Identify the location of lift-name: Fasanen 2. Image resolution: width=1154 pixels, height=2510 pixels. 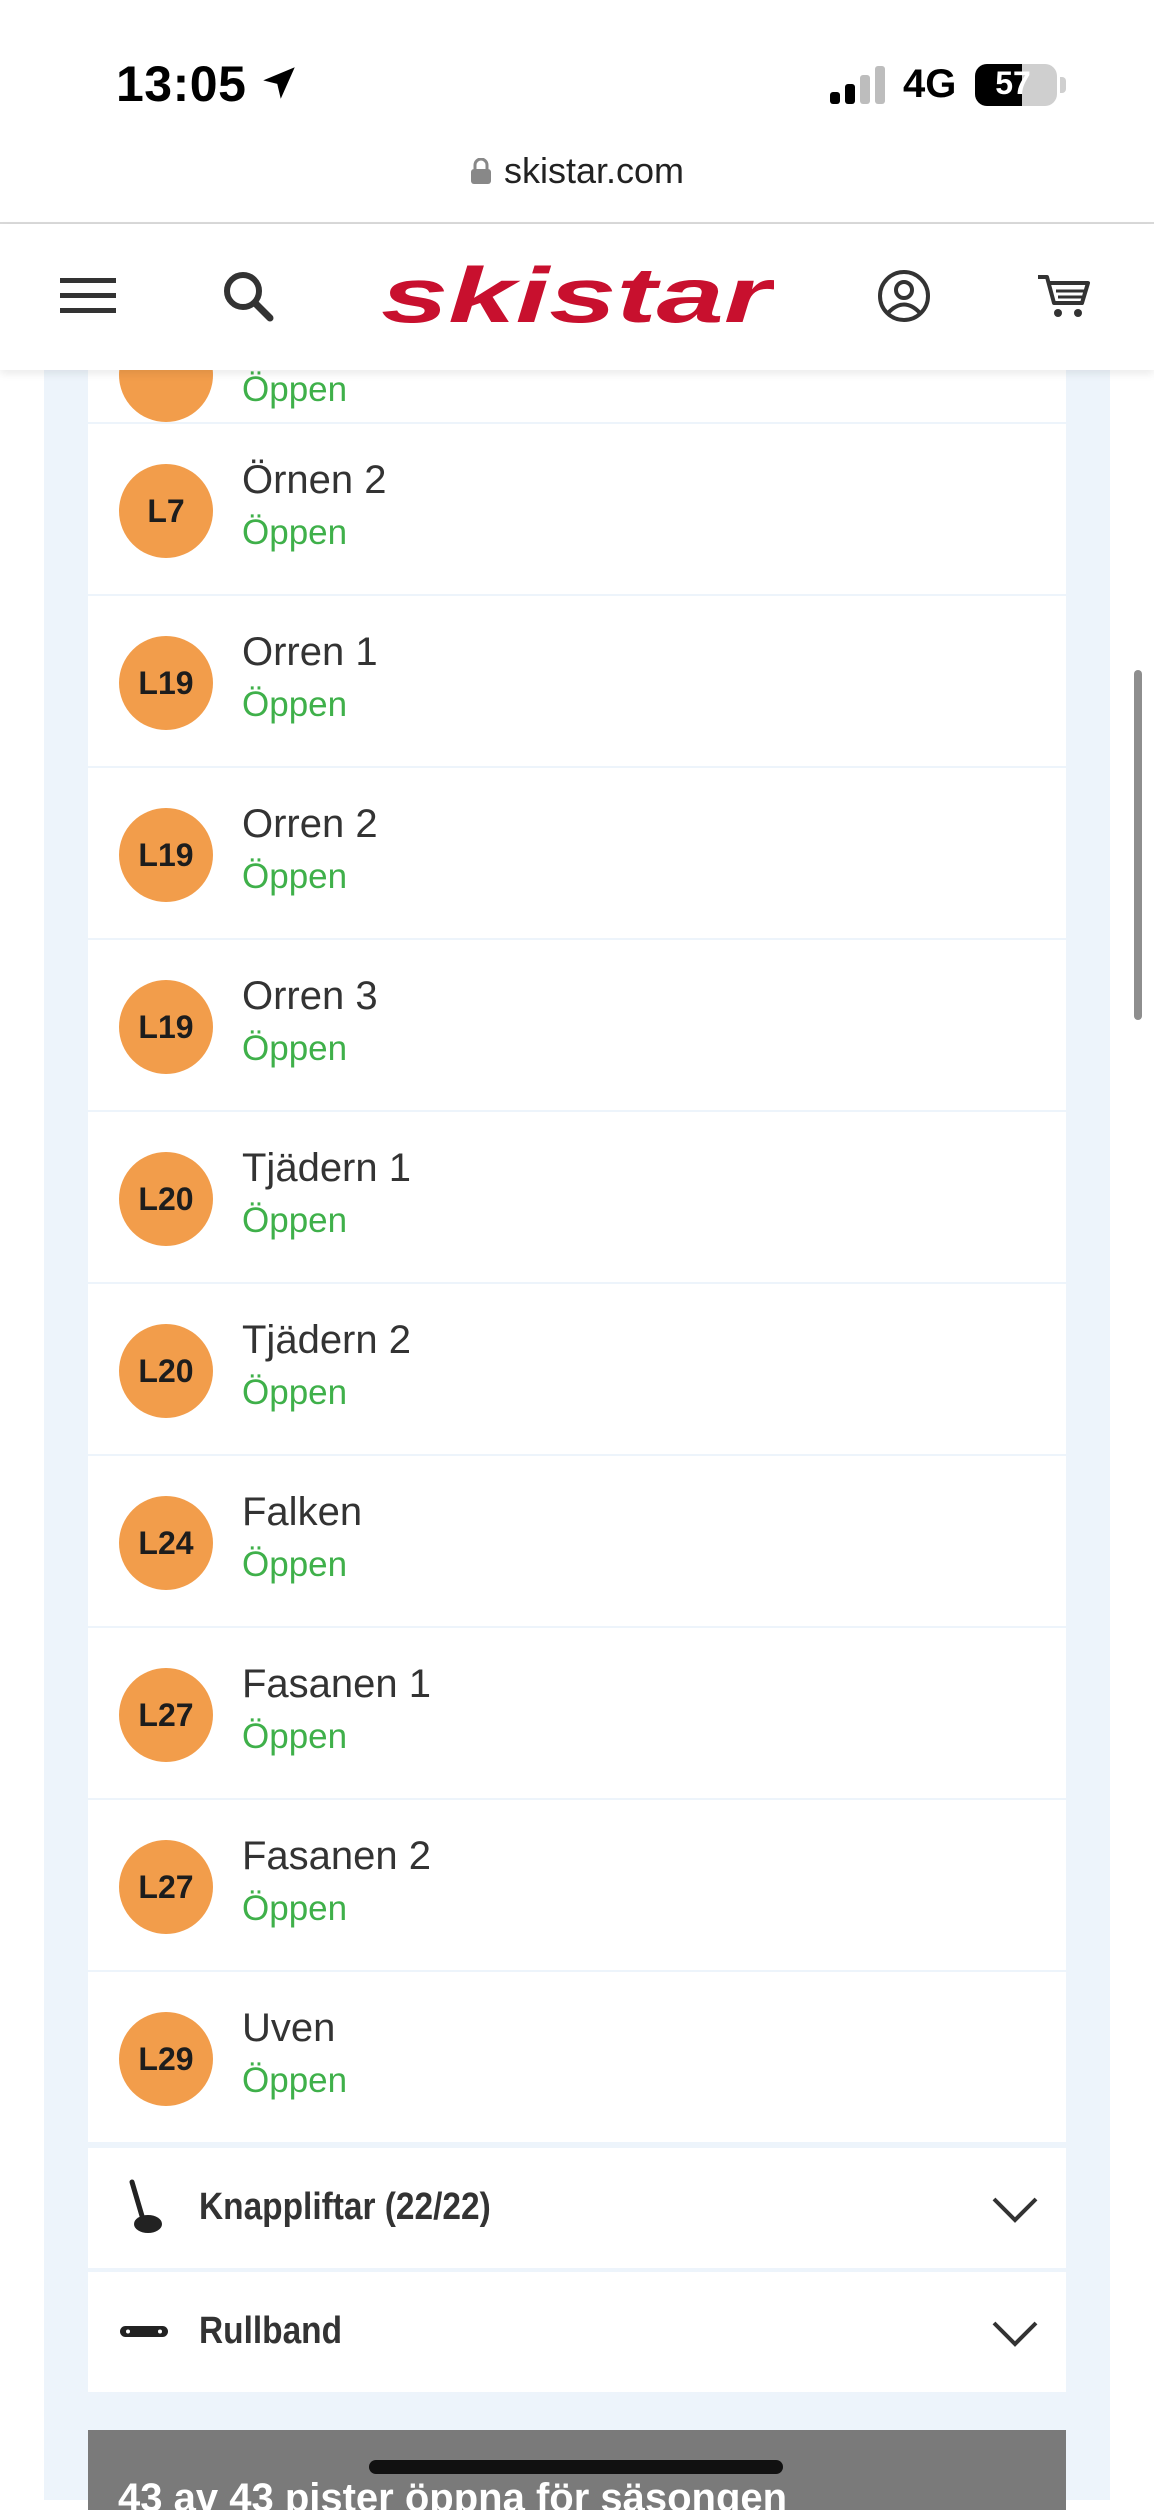
(337, 1856).